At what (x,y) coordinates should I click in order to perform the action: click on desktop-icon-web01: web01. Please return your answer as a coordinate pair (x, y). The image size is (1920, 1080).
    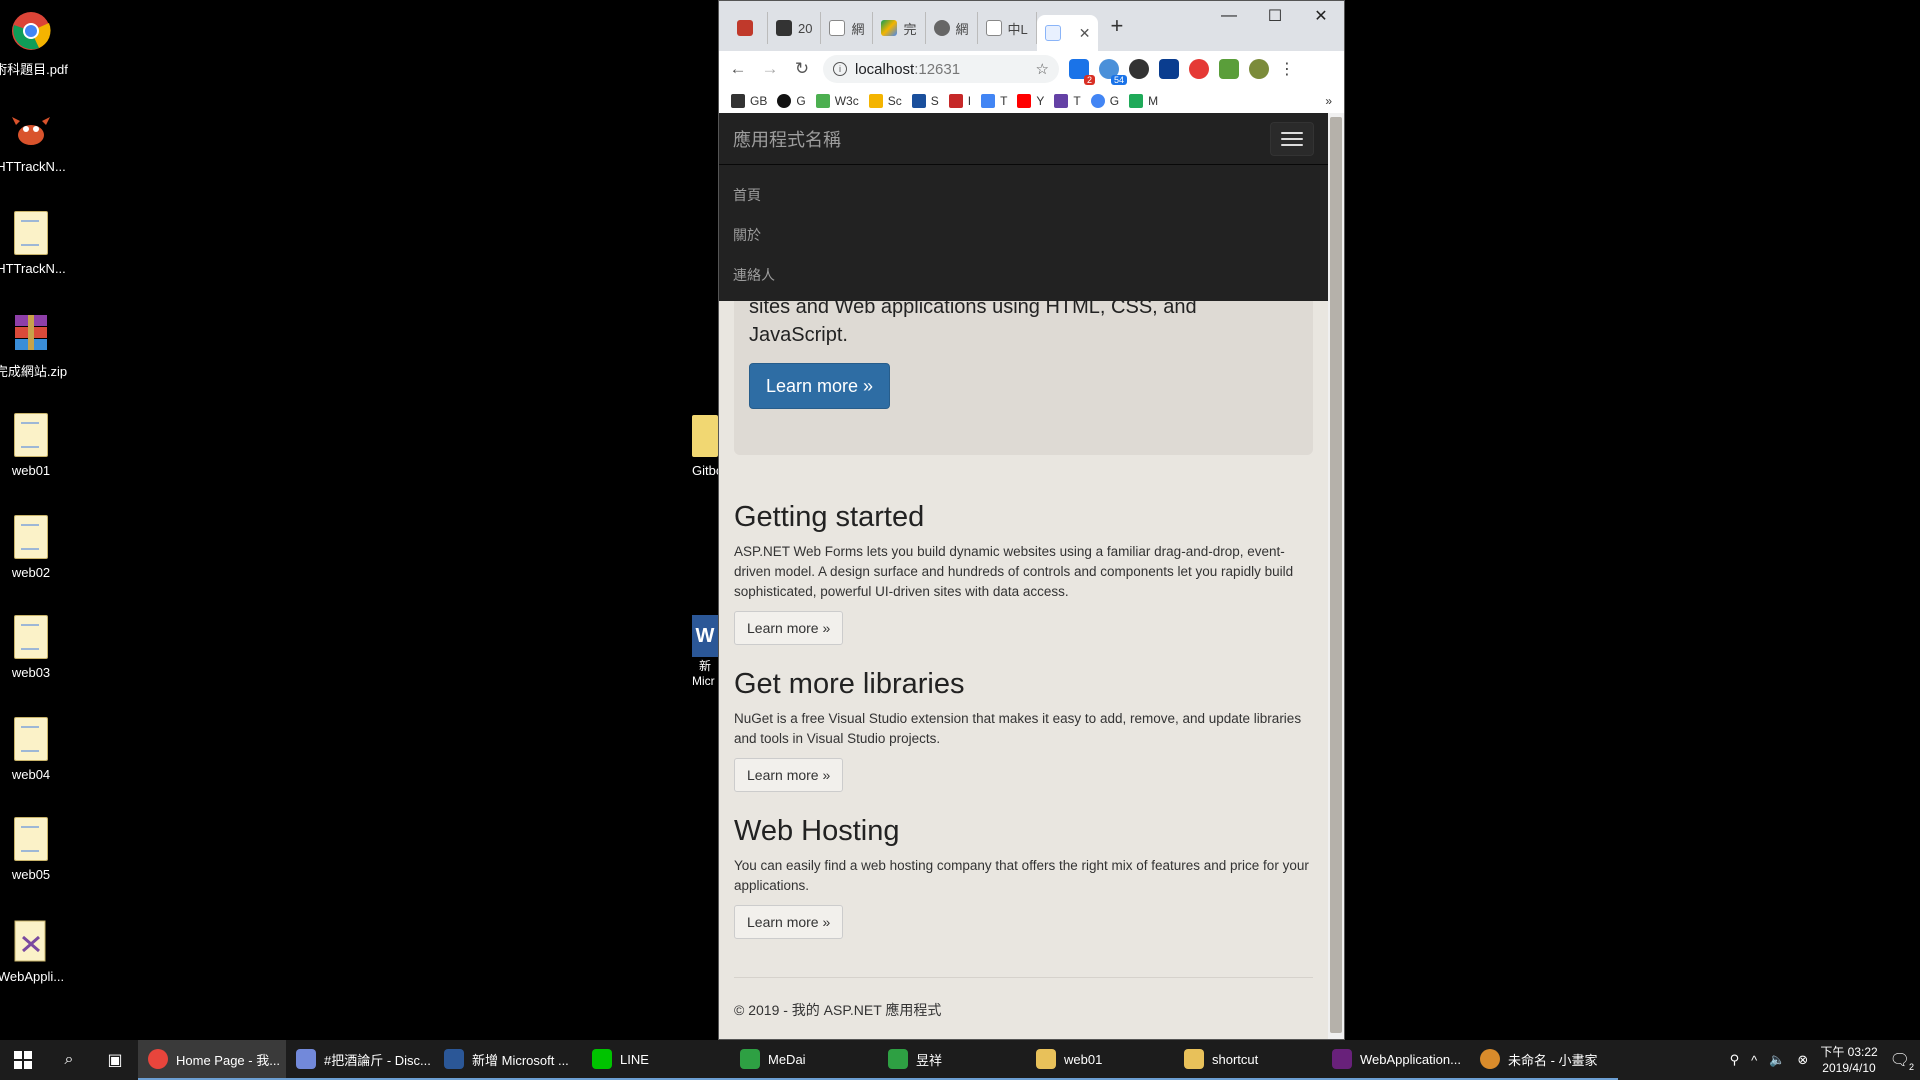
    Looking at the image, I should click on (34, 444).